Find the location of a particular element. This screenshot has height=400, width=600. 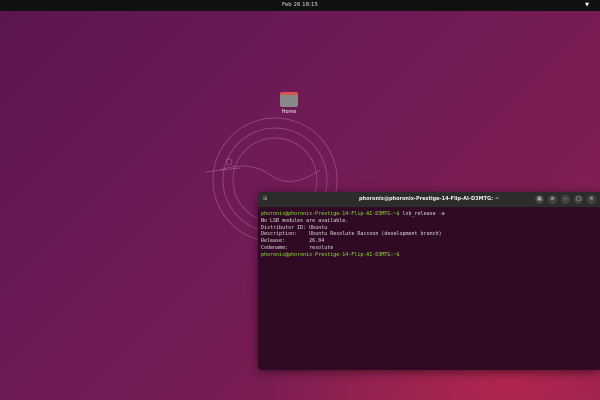

clock: Feb 26 18:15 is located at coordinates (300, 5).